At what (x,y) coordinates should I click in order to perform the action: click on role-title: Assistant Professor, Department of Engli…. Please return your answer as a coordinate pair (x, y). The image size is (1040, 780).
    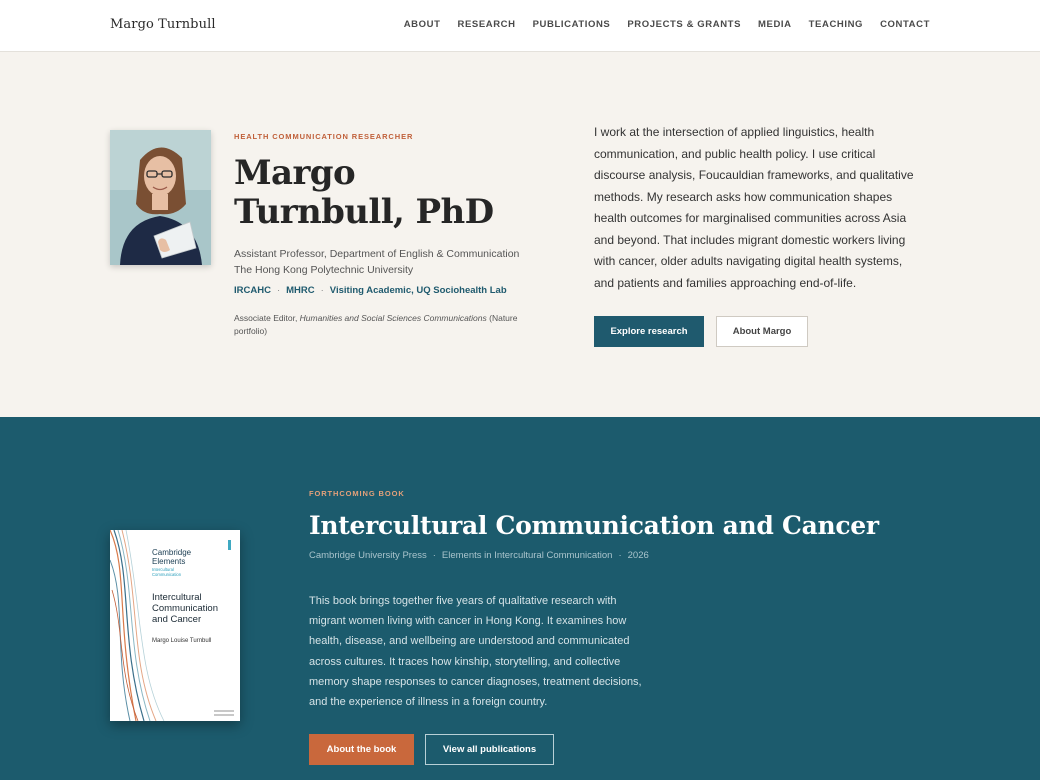
    Looking at the image, I should click on (377, 254).